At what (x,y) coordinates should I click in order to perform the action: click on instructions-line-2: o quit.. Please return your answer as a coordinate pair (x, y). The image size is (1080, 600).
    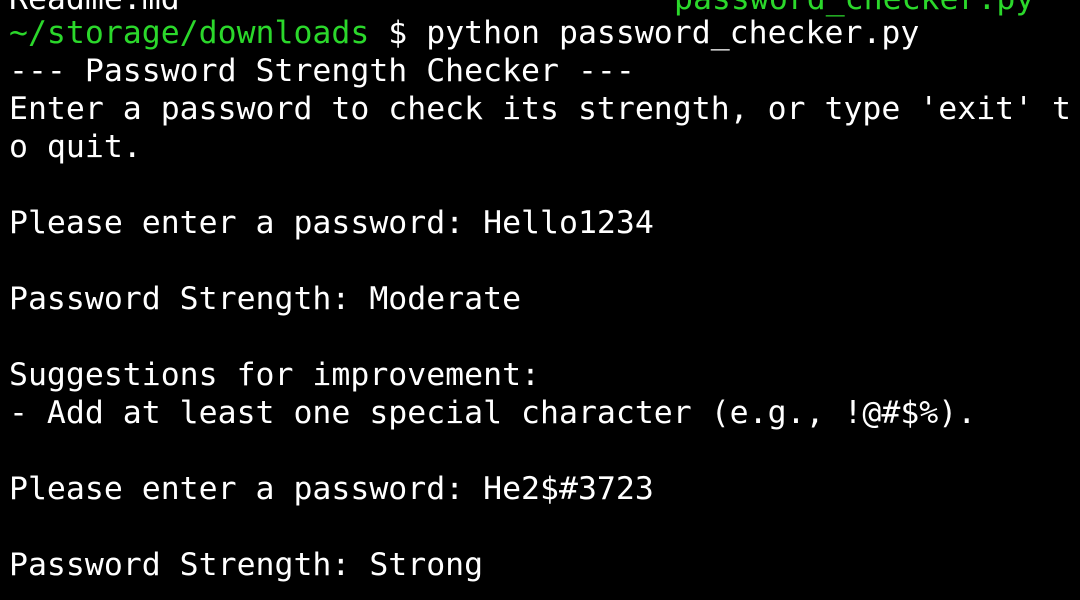
    Looking at the image, I should click on (75, 147).